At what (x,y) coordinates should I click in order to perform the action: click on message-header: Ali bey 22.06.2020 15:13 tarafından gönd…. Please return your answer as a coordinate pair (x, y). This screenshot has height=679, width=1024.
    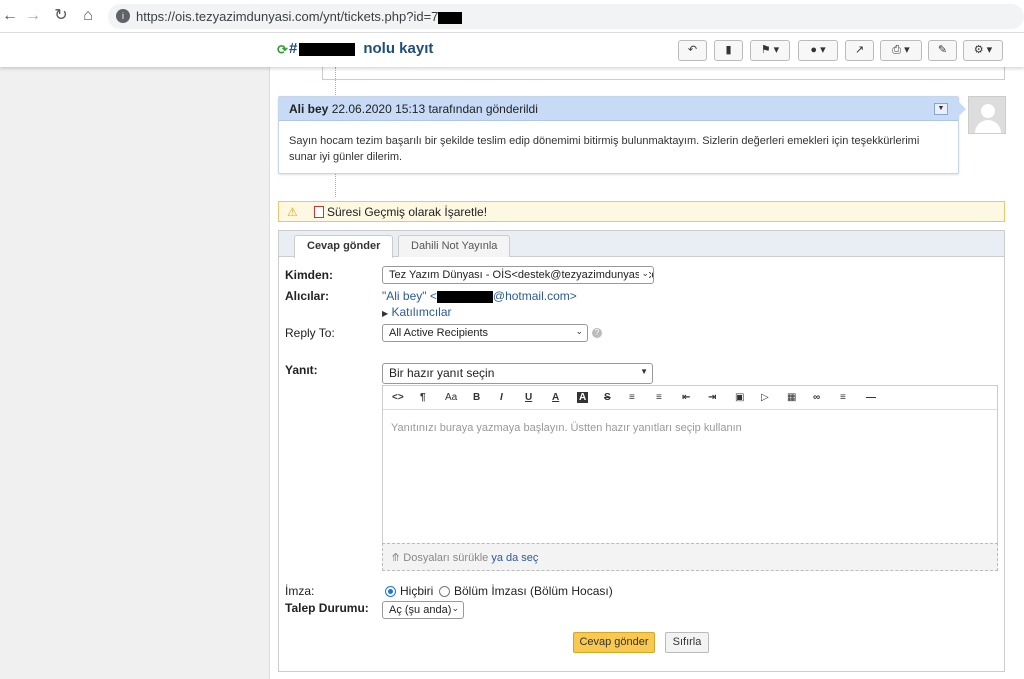
    Looking at the image, I should click on (618, 109).